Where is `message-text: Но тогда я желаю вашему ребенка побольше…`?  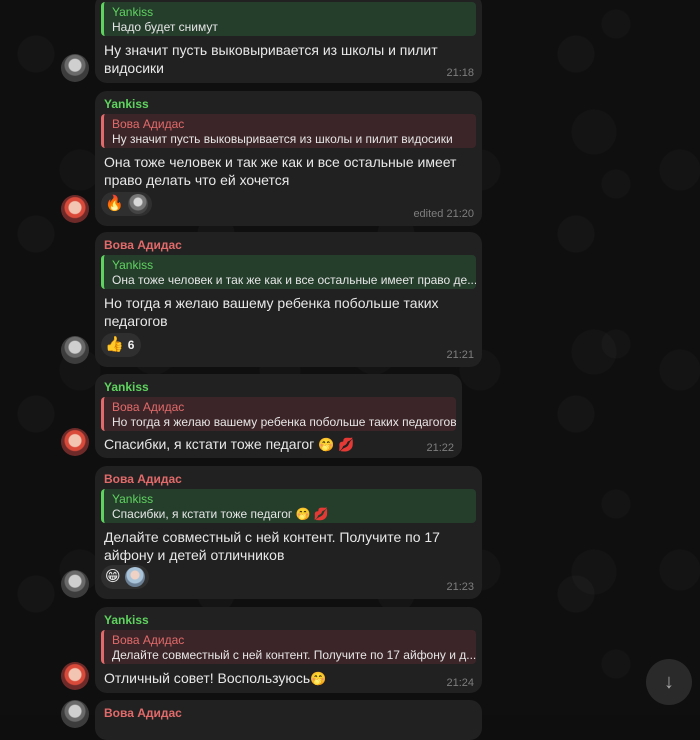
message-text: Но тогда я желаю вашему ребенка побольше… is located at coordinates (271, 312).